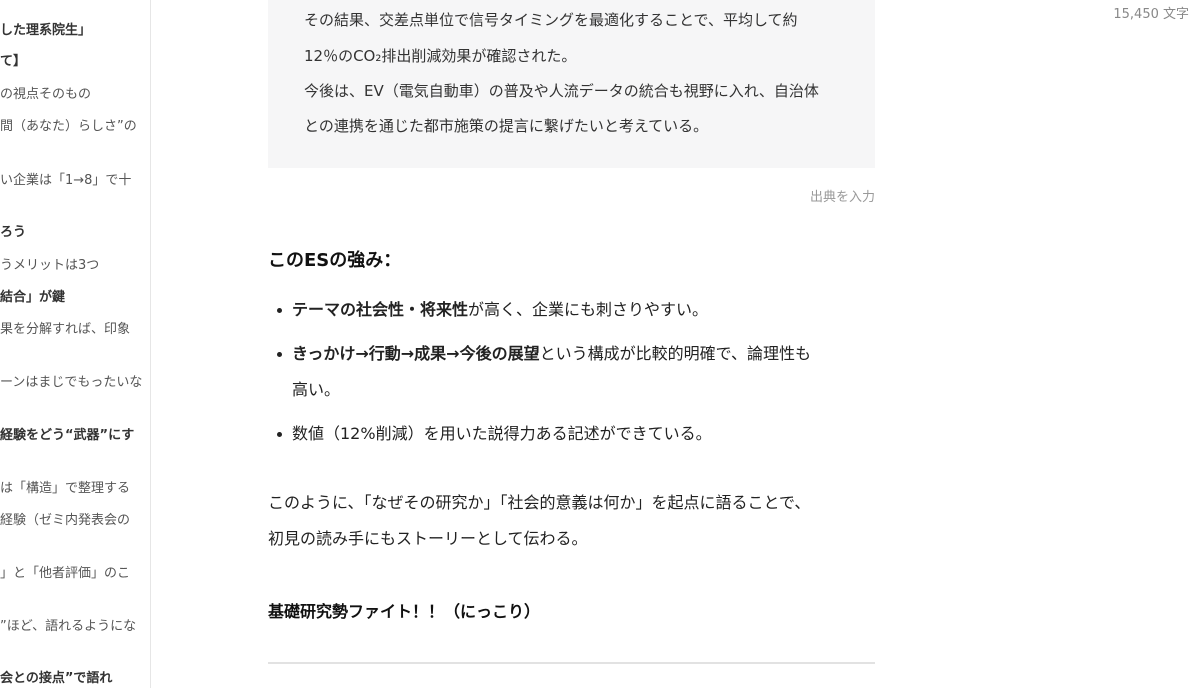  I want to click on toc-item: ”ほど、語れるようにな, so click(68, 627).